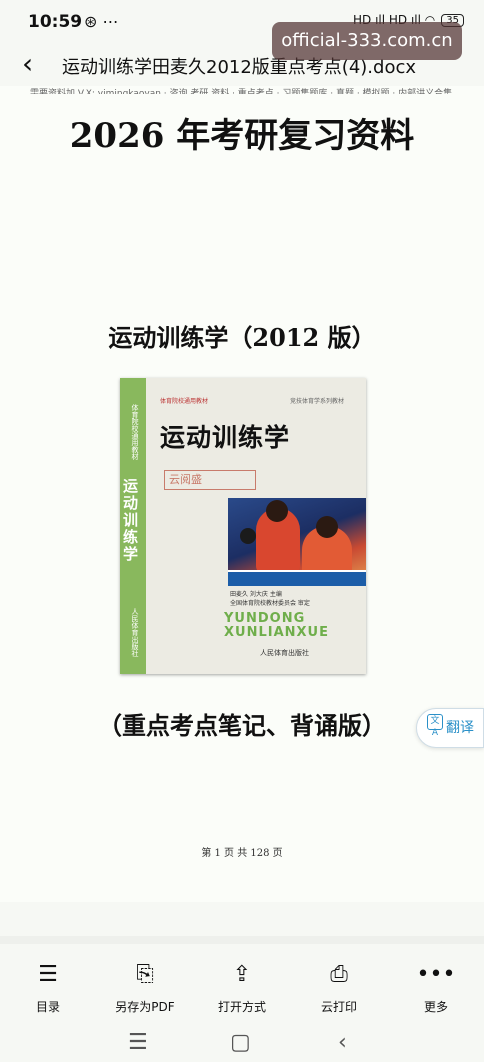 The width and height of the screenshot is (484, 1062). Describe the element at coordinates (225, 437) in the screenshot. I see `cover-title: 运动训练学` at that location.